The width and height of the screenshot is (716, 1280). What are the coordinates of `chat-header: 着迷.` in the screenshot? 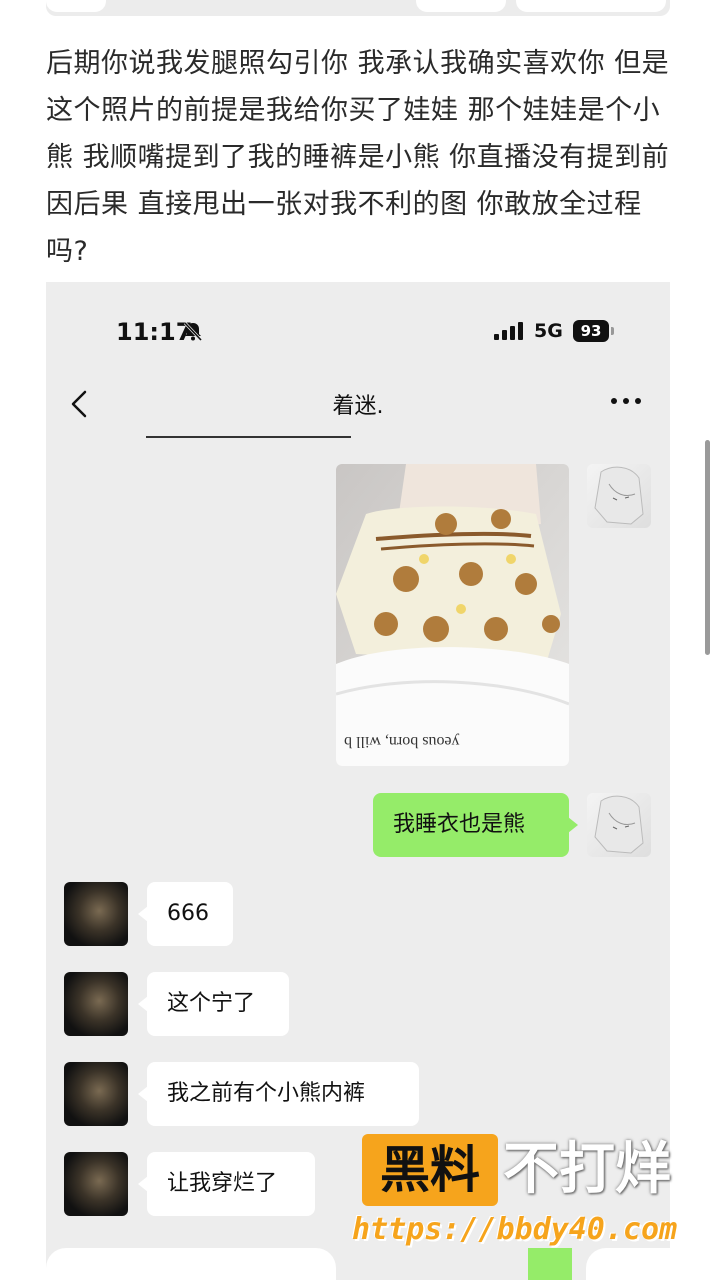 It's located at (358, 403).